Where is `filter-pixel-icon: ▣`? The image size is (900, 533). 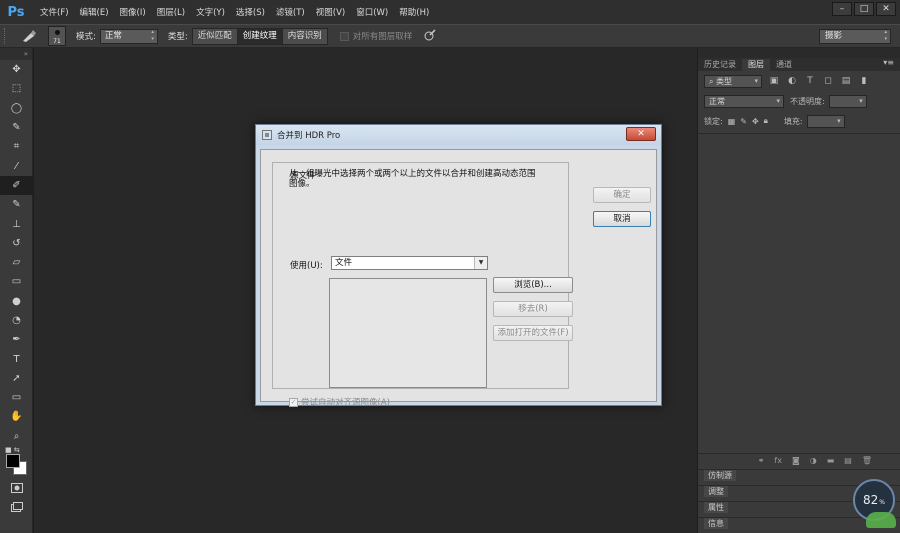
filter-pixel-icon: ▣ is located at coordinates (774, 81).